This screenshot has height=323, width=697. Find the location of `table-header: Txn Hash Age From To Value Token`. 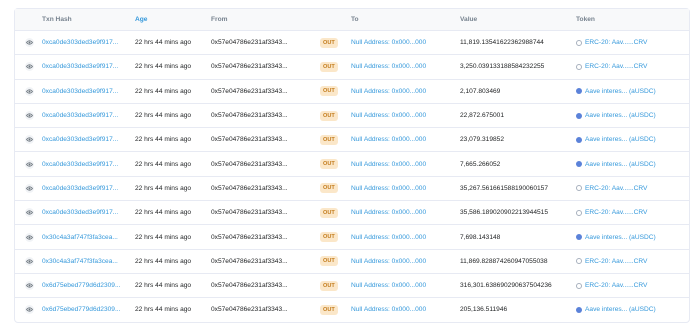

table-header: Txn Hash Age From To Value Token is located at coordinates (352, 19).